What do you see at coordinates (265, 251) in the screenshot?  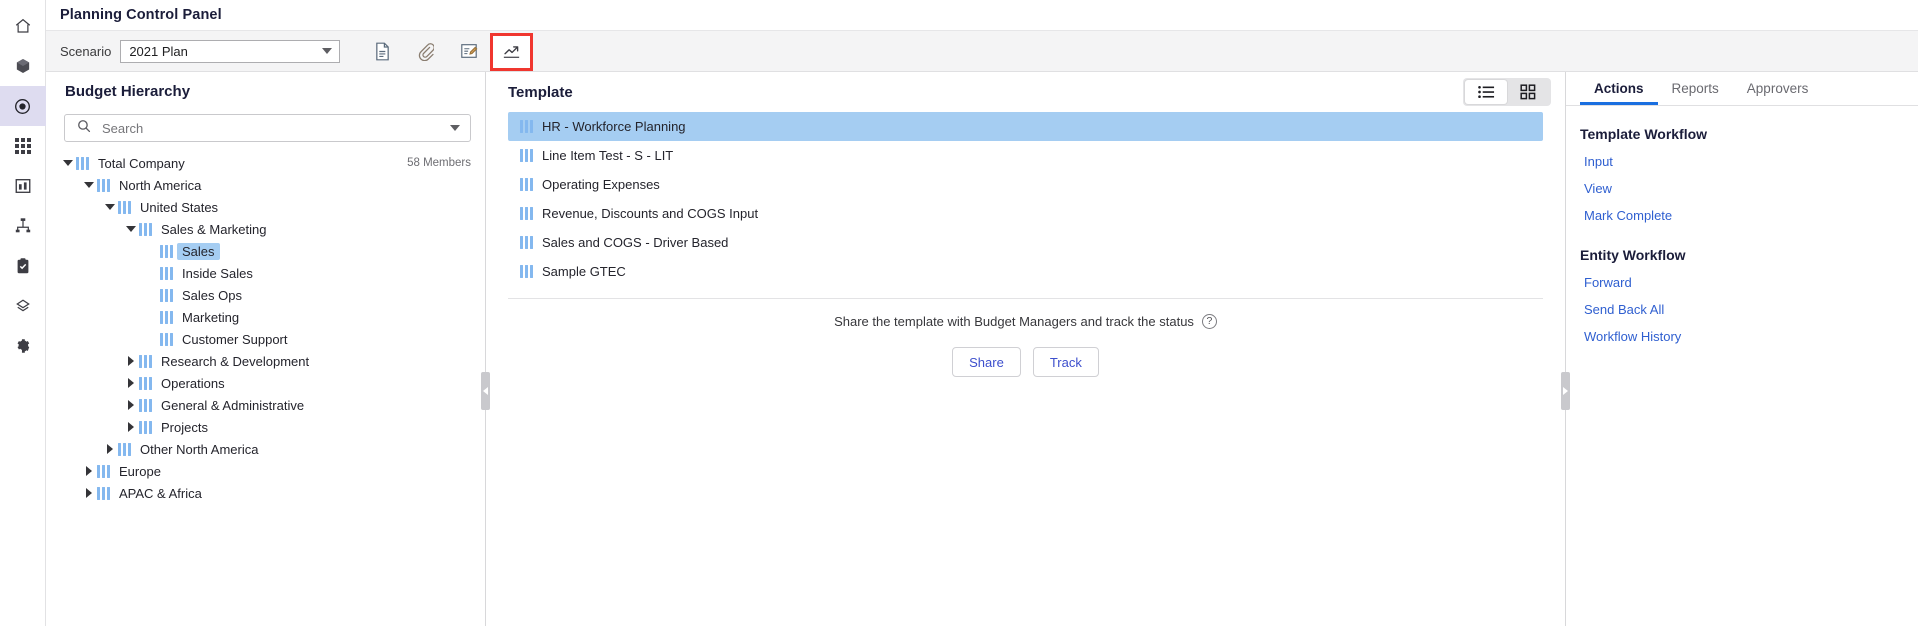 I see `tree-node: Sales` at bounding box center [265, 251].